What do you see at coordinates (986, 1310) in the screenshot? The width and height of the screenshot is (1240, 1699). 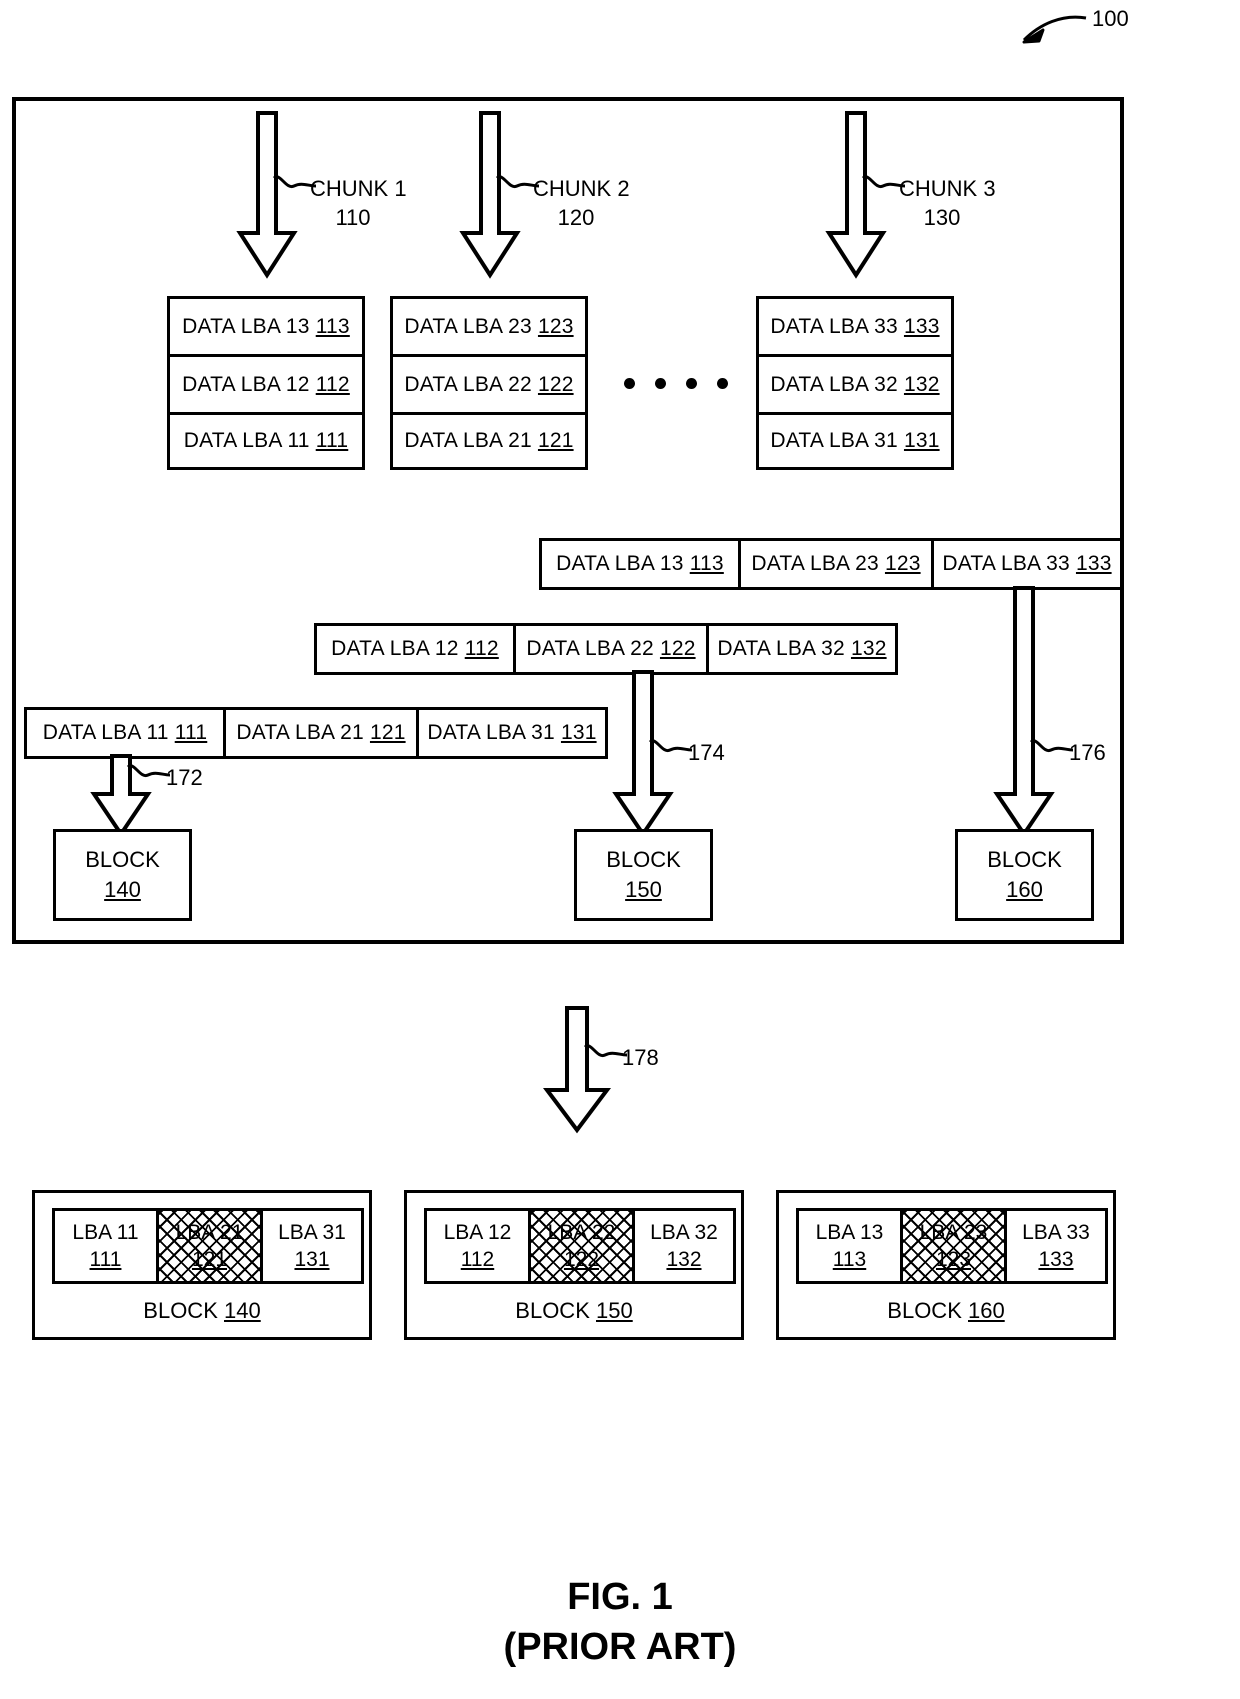 I see `block-label-number: 160` at bounding box center [986, 1310].